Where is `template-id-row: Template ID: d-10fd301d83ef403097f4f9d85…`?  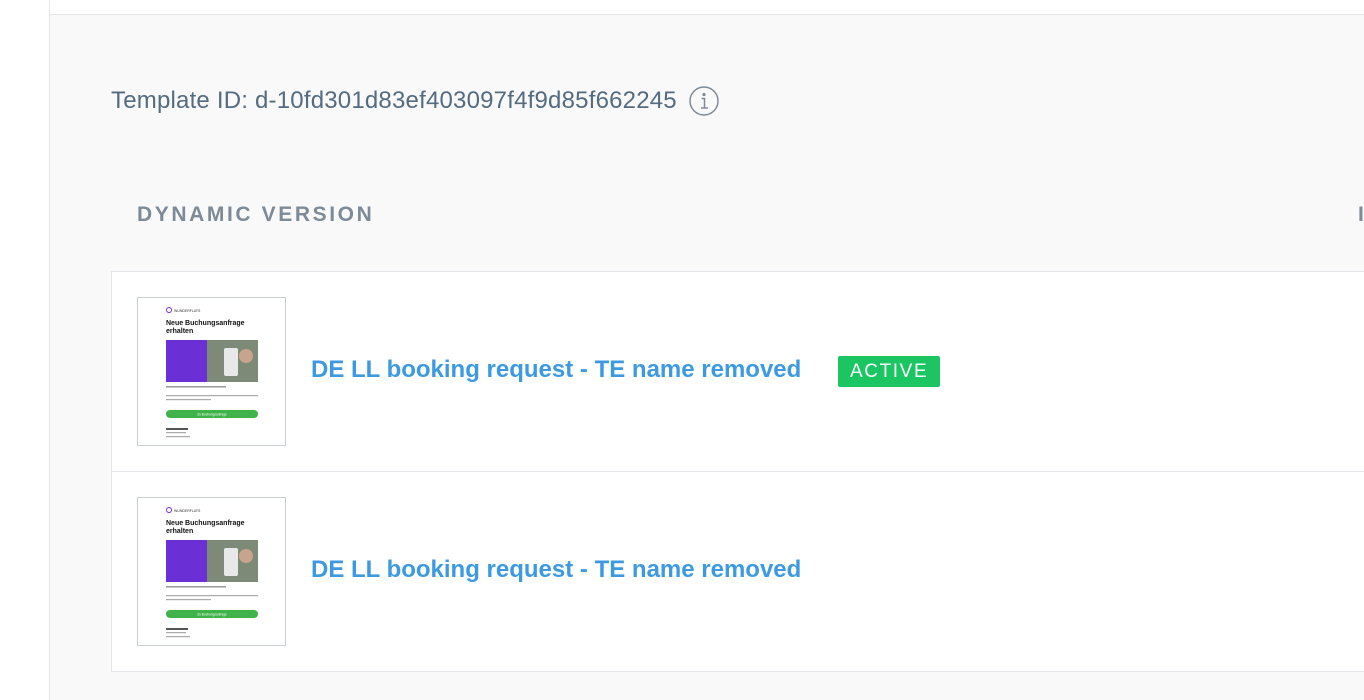
template-id-row: Template ID: d-10fd301d83ef403097f4f9d85… is located at coordinates (415, 101).